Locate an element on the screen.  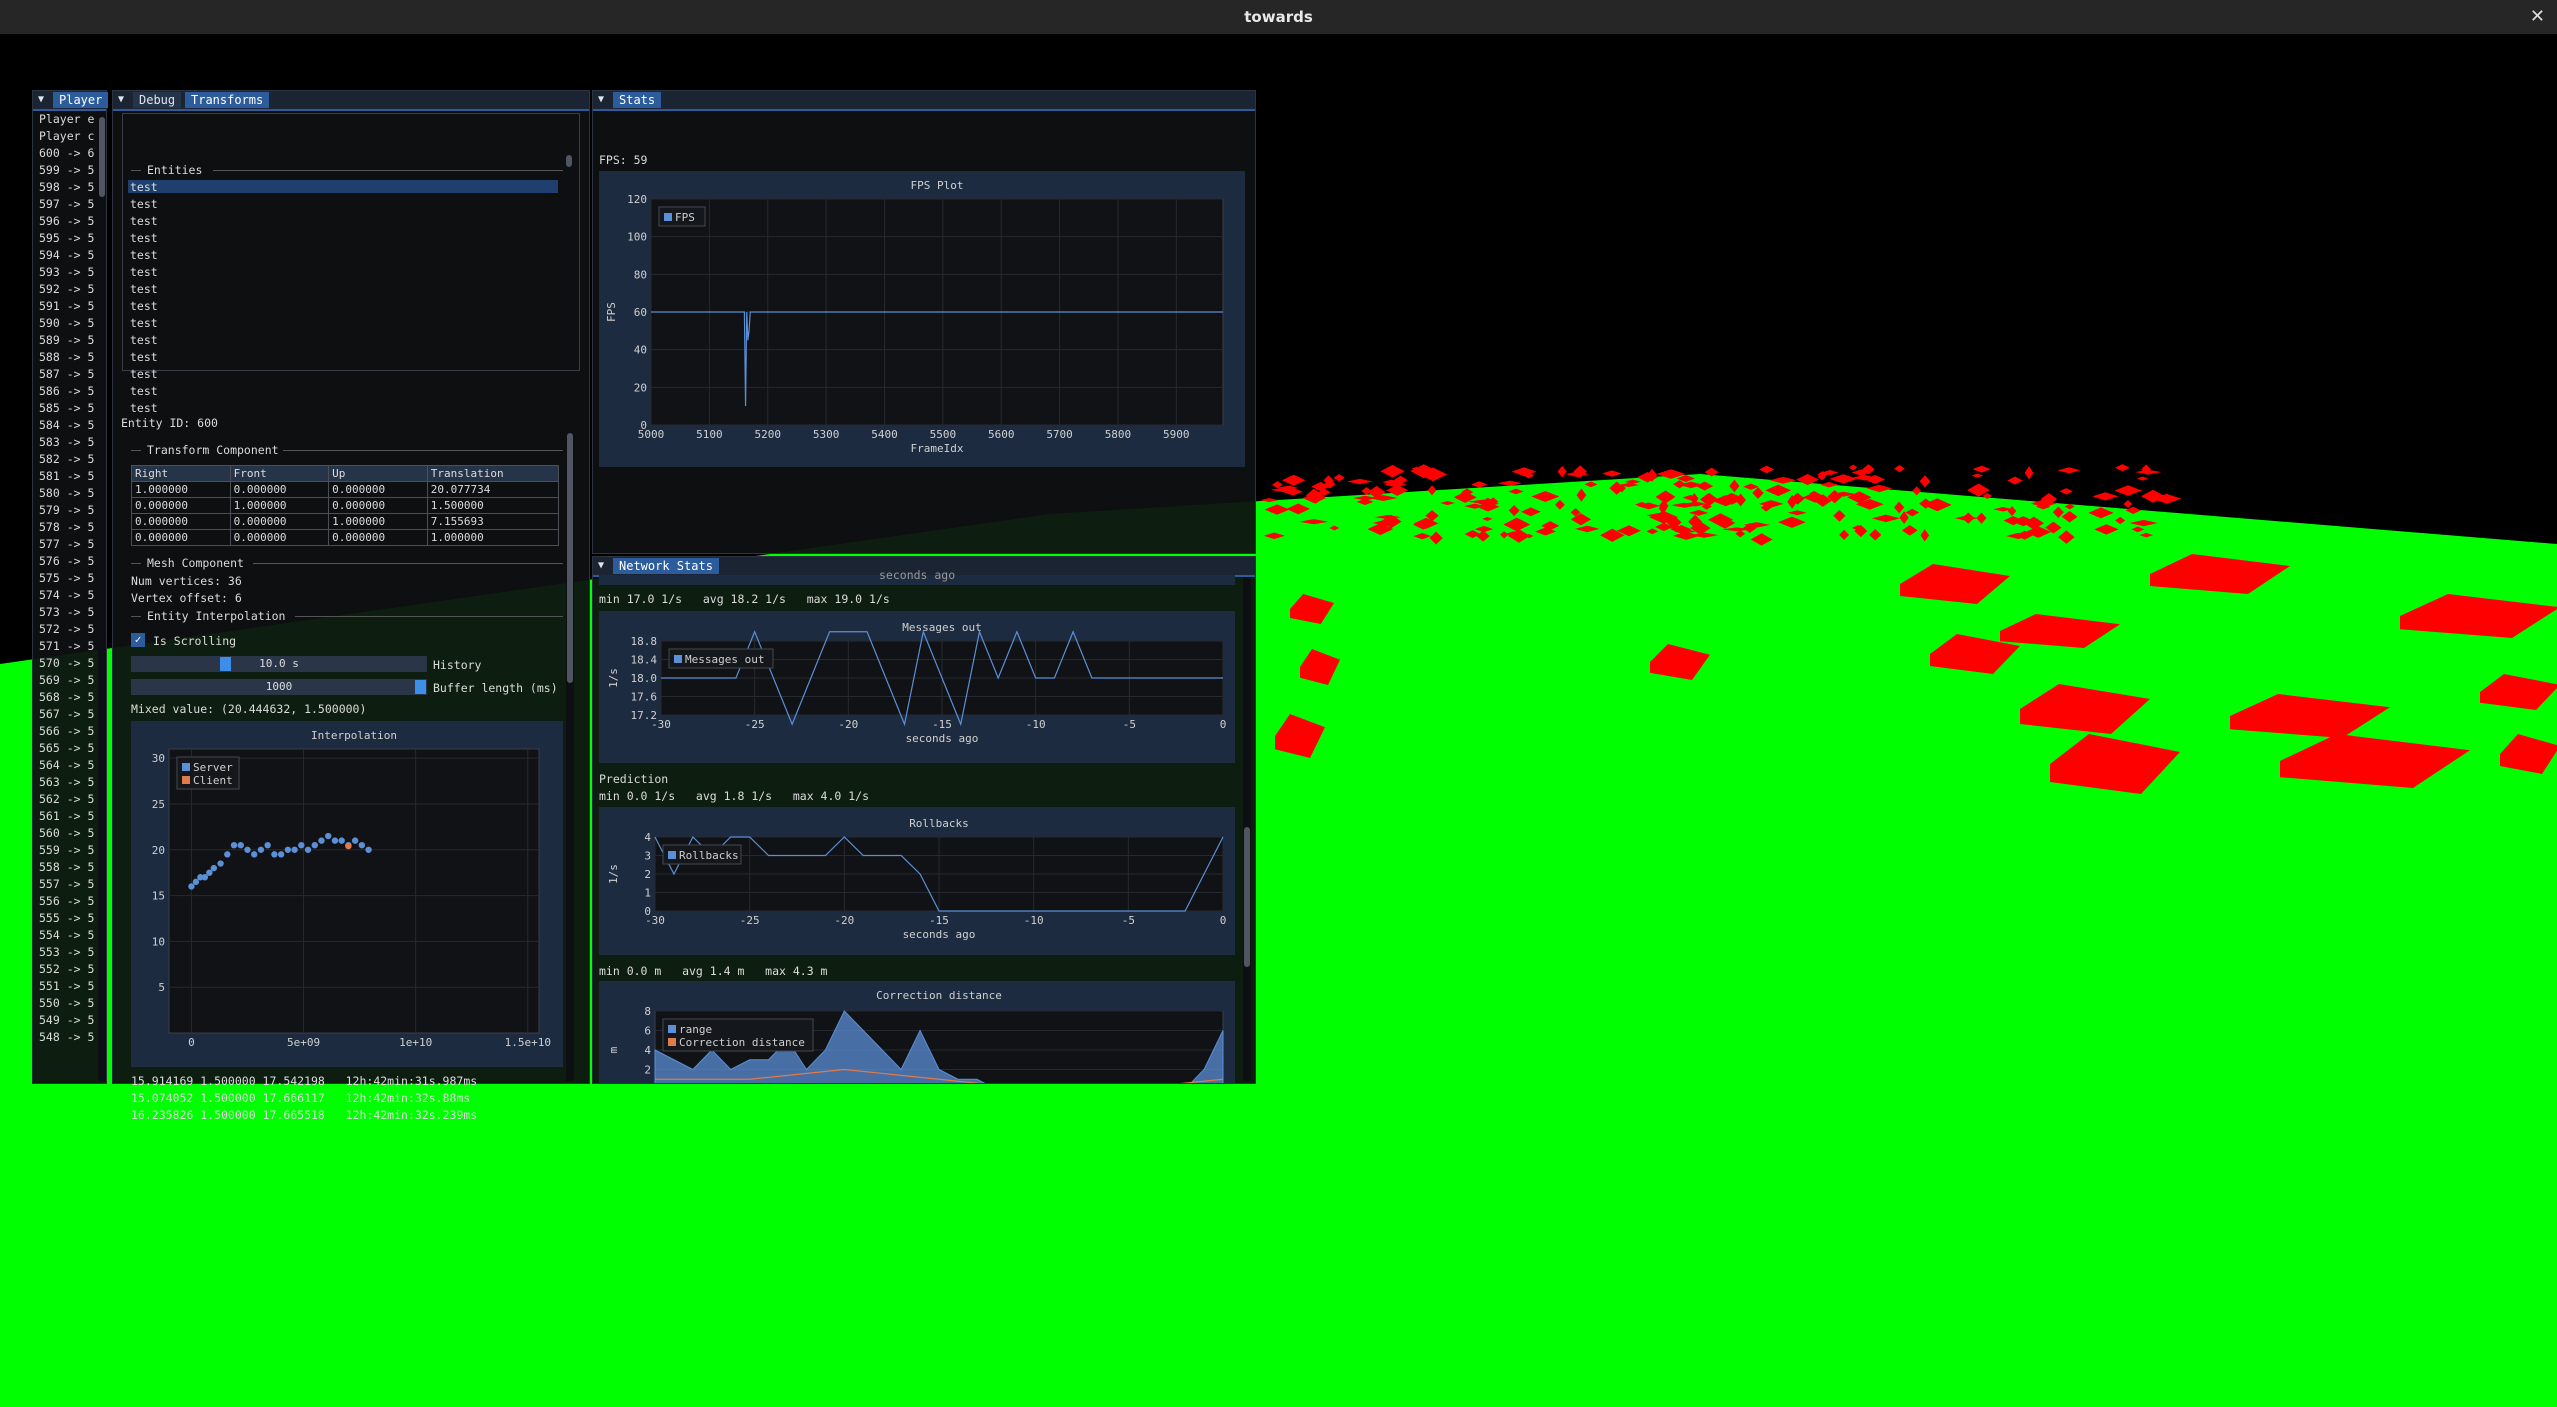
list-item: 584 -> 5 is located at coordinates (66, 425).